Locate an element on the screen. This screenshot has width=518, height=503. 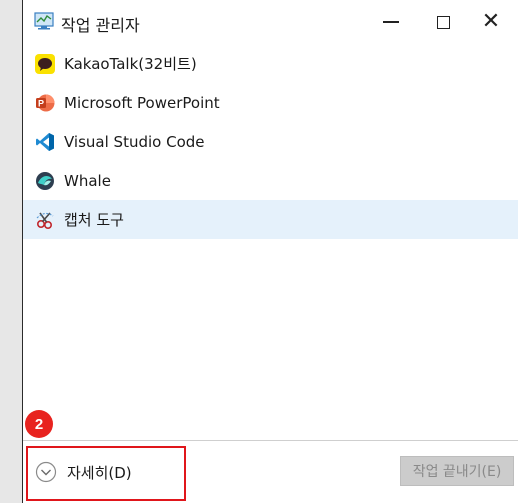
app-label: KakaoTalk(32비트) is located at coordinates (130, 64).